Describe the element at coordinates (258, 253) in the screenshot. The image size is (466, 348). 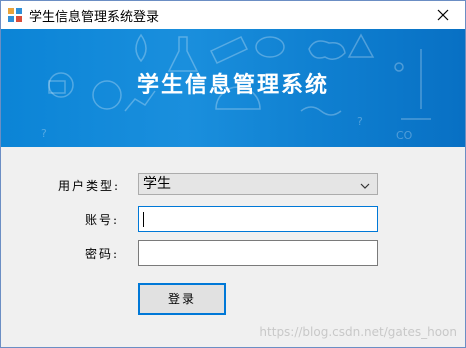
I see `password-input` at that location.